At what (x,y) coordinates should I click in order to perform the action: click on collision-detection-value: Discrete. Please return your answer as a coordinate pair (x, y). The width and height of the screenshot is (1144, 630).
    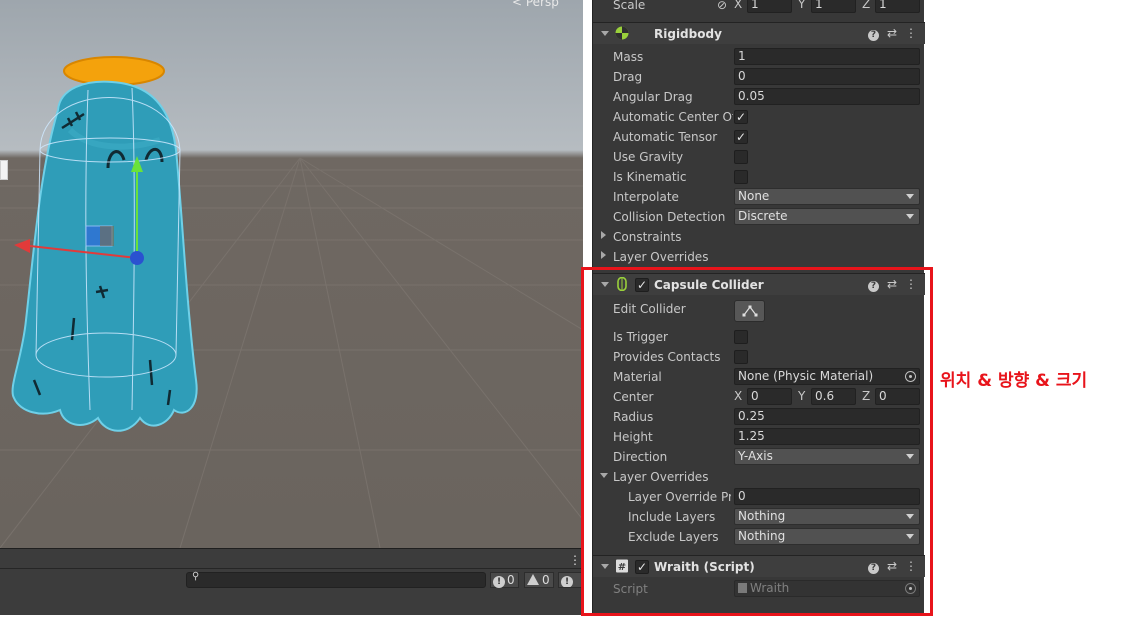
    Looking at the image, I should click on (763, 216).